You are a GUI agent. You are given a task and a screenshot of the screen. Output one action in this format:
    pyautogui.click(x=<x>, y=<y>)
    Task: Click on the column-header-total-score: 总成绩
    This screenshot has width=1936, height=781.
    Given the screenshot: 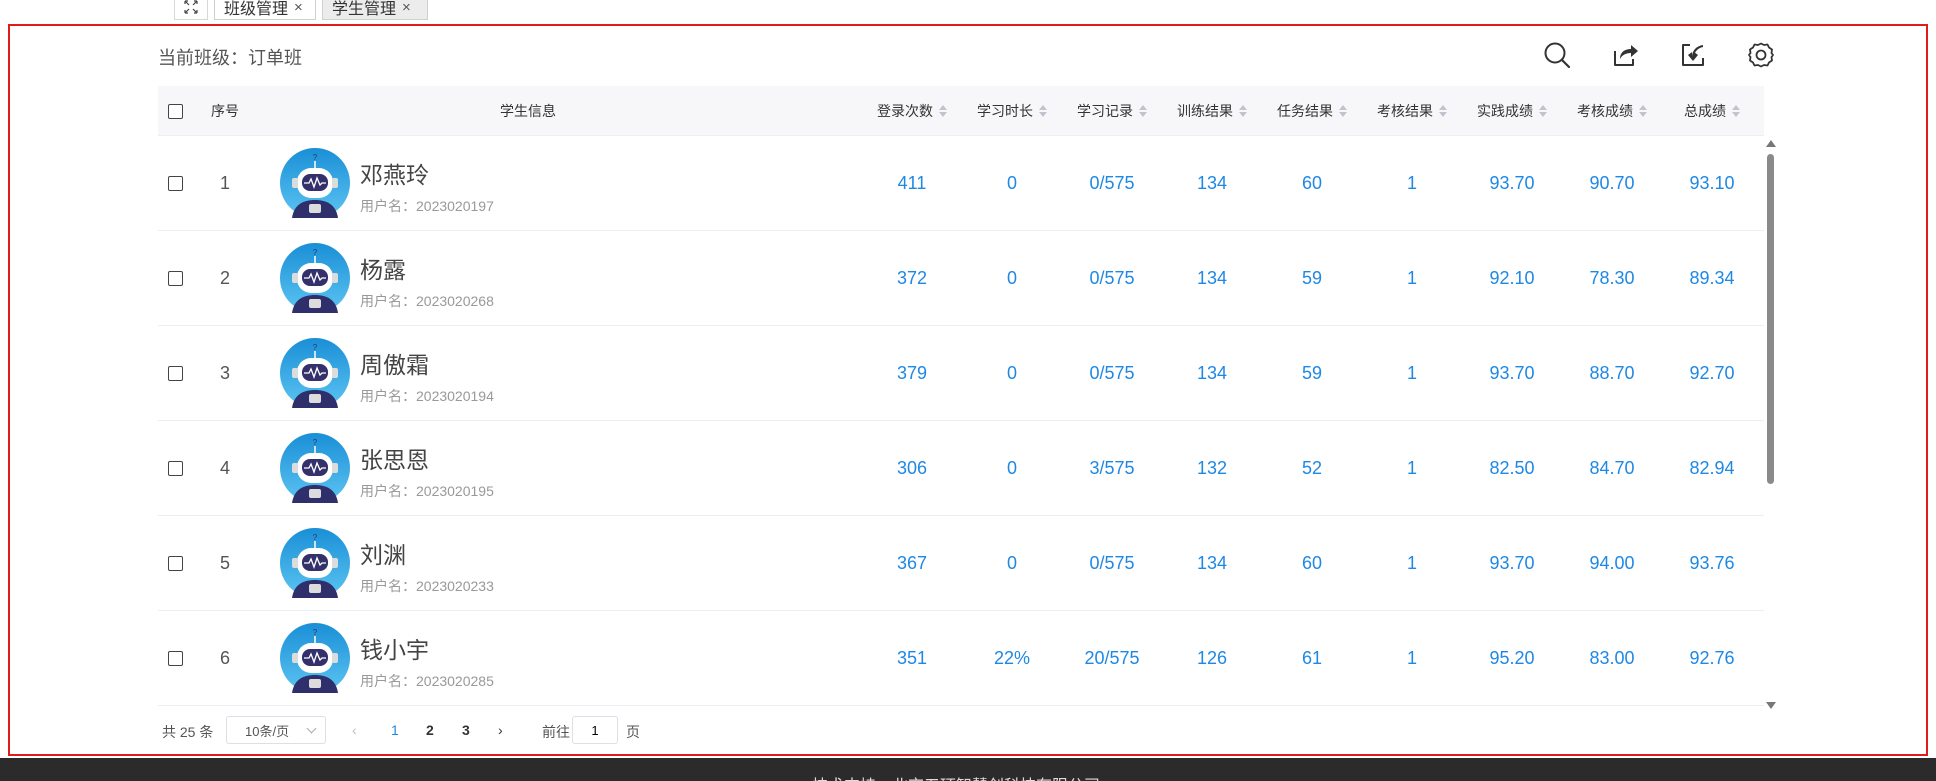 What is the action you would take?
    pyautogui.click(x=1712, y=111)
    